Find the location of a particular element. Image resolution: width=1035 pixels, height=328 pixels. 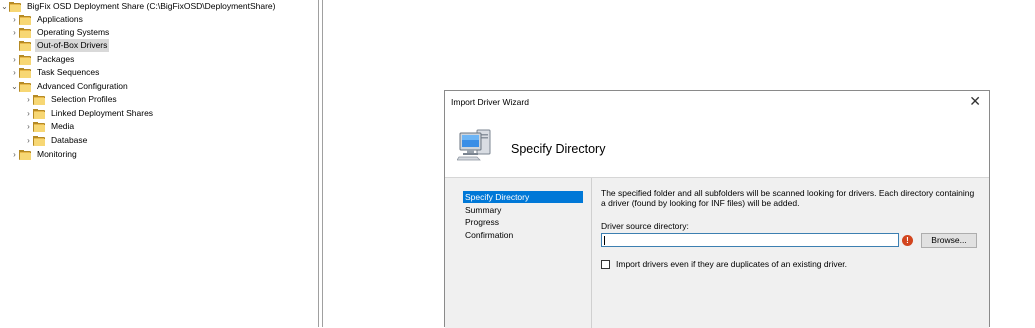

tree-item-advanced-configuration: ⌄ Advanced Configuration is located at coordinates (70, 86).